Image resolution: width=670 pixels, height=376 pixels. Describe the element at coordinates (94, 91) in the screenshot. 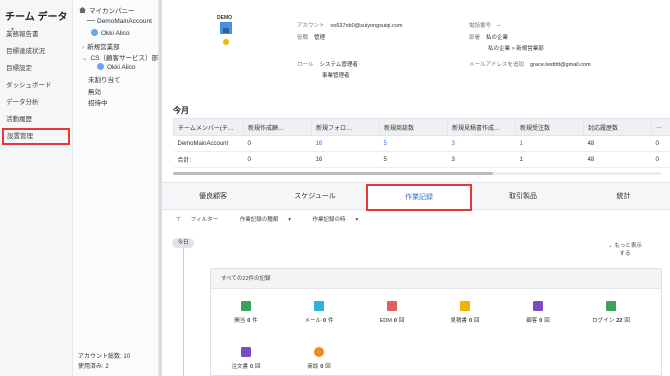

I see `tree-node-disabled: 無効` at that location.